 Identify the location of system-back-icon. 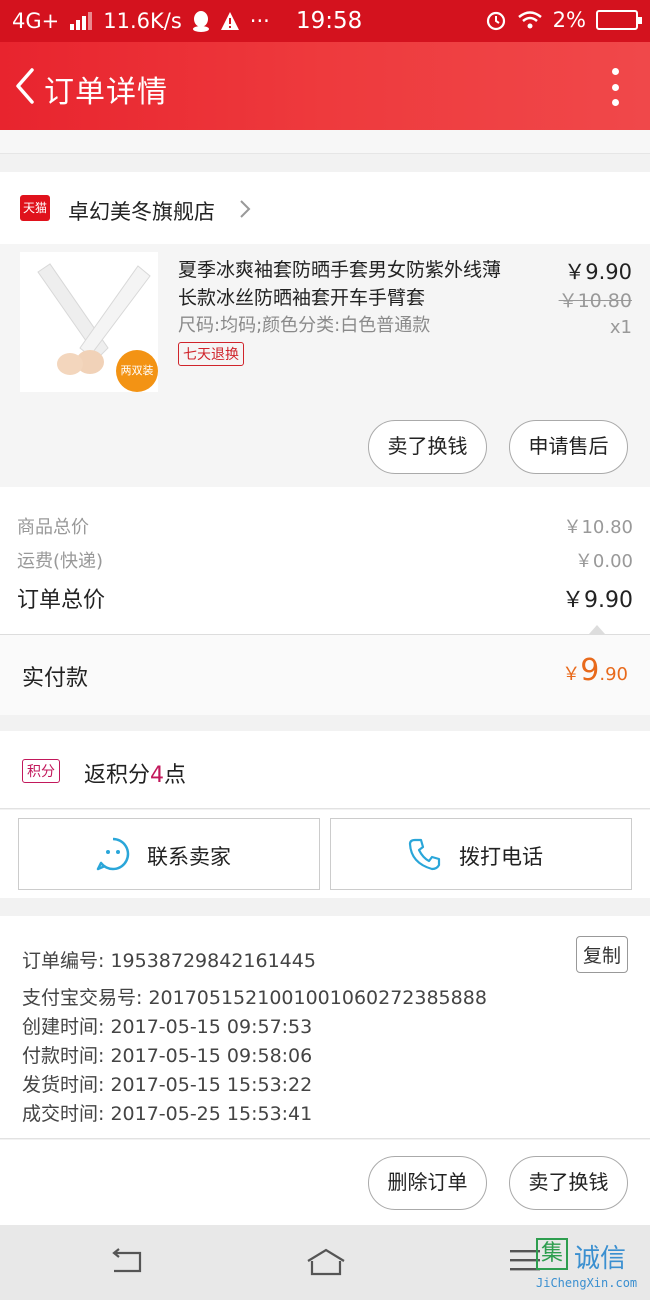
(126, 1262).